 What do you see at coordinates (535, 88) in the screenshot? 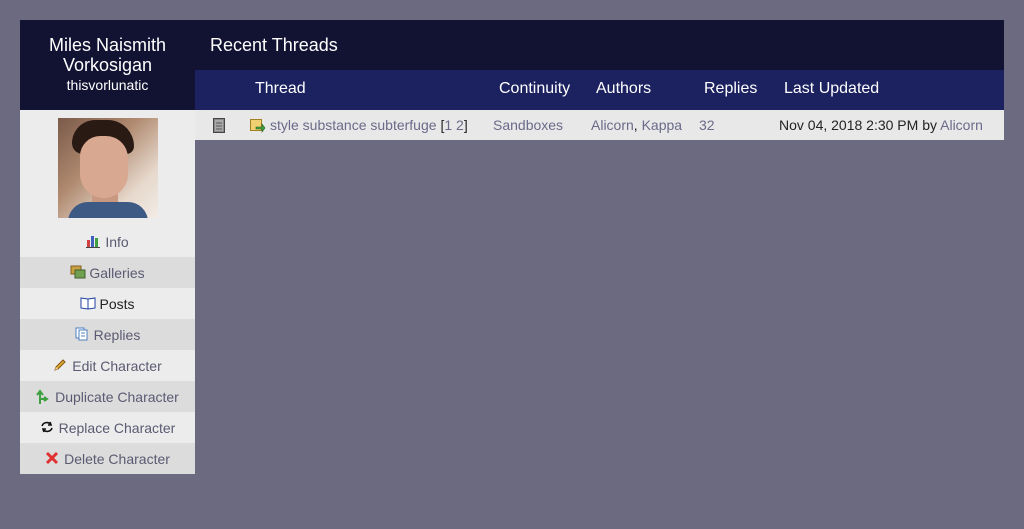
I see `column-header-continuity: Continuity` at bounding box center [535, 88].